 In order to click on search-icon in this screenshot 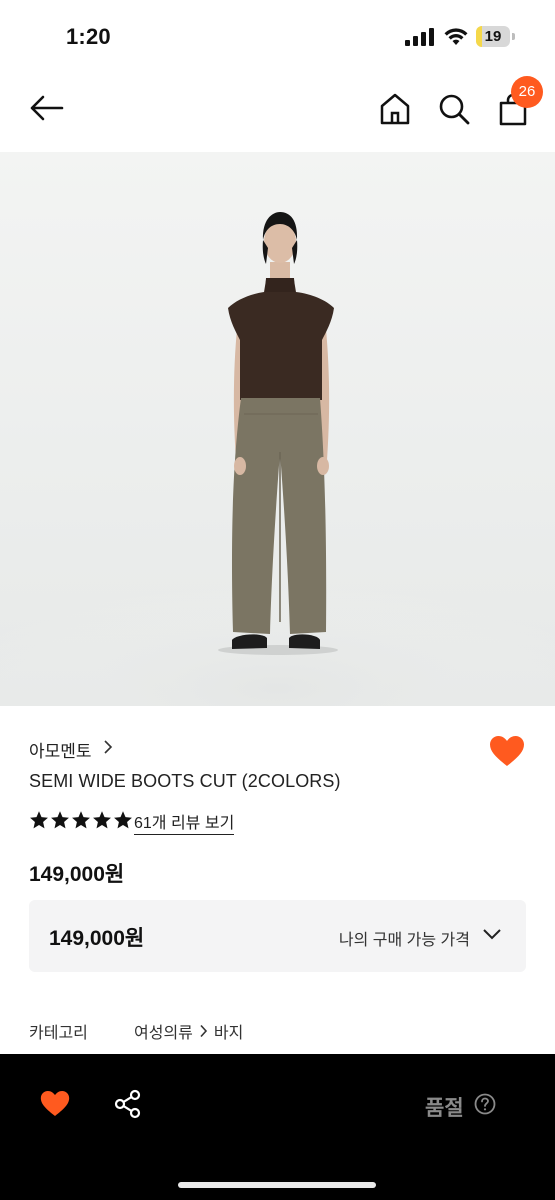, I will do `click(454, 109)`.